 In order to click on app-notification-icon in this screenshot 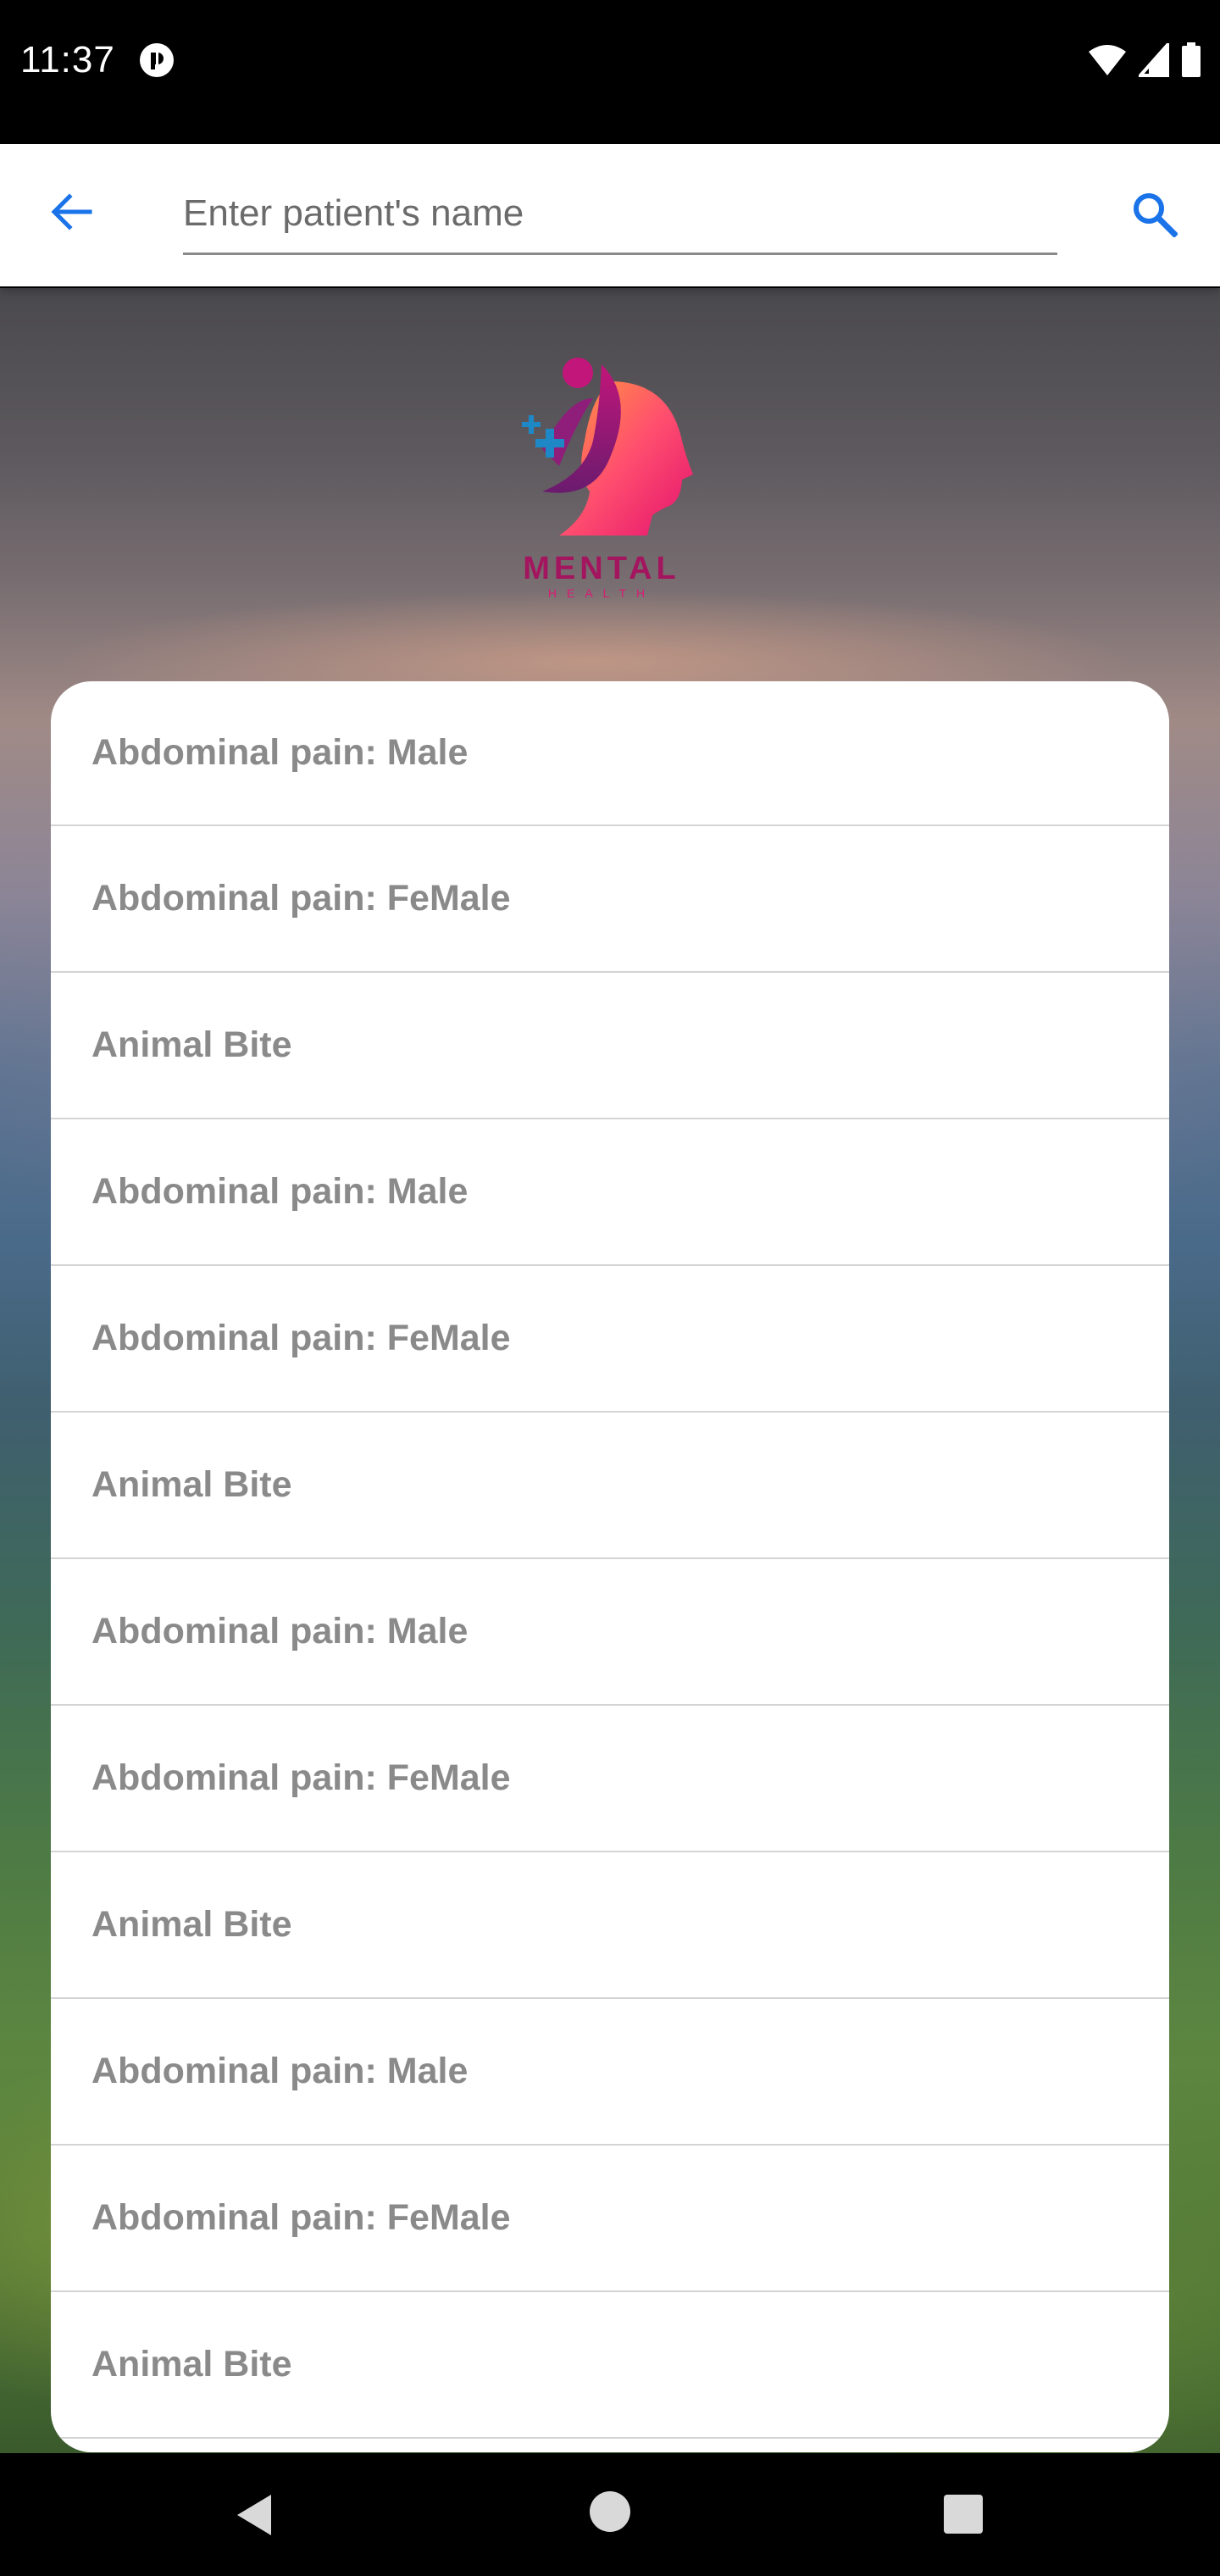, I will do `click(157, 60)`.